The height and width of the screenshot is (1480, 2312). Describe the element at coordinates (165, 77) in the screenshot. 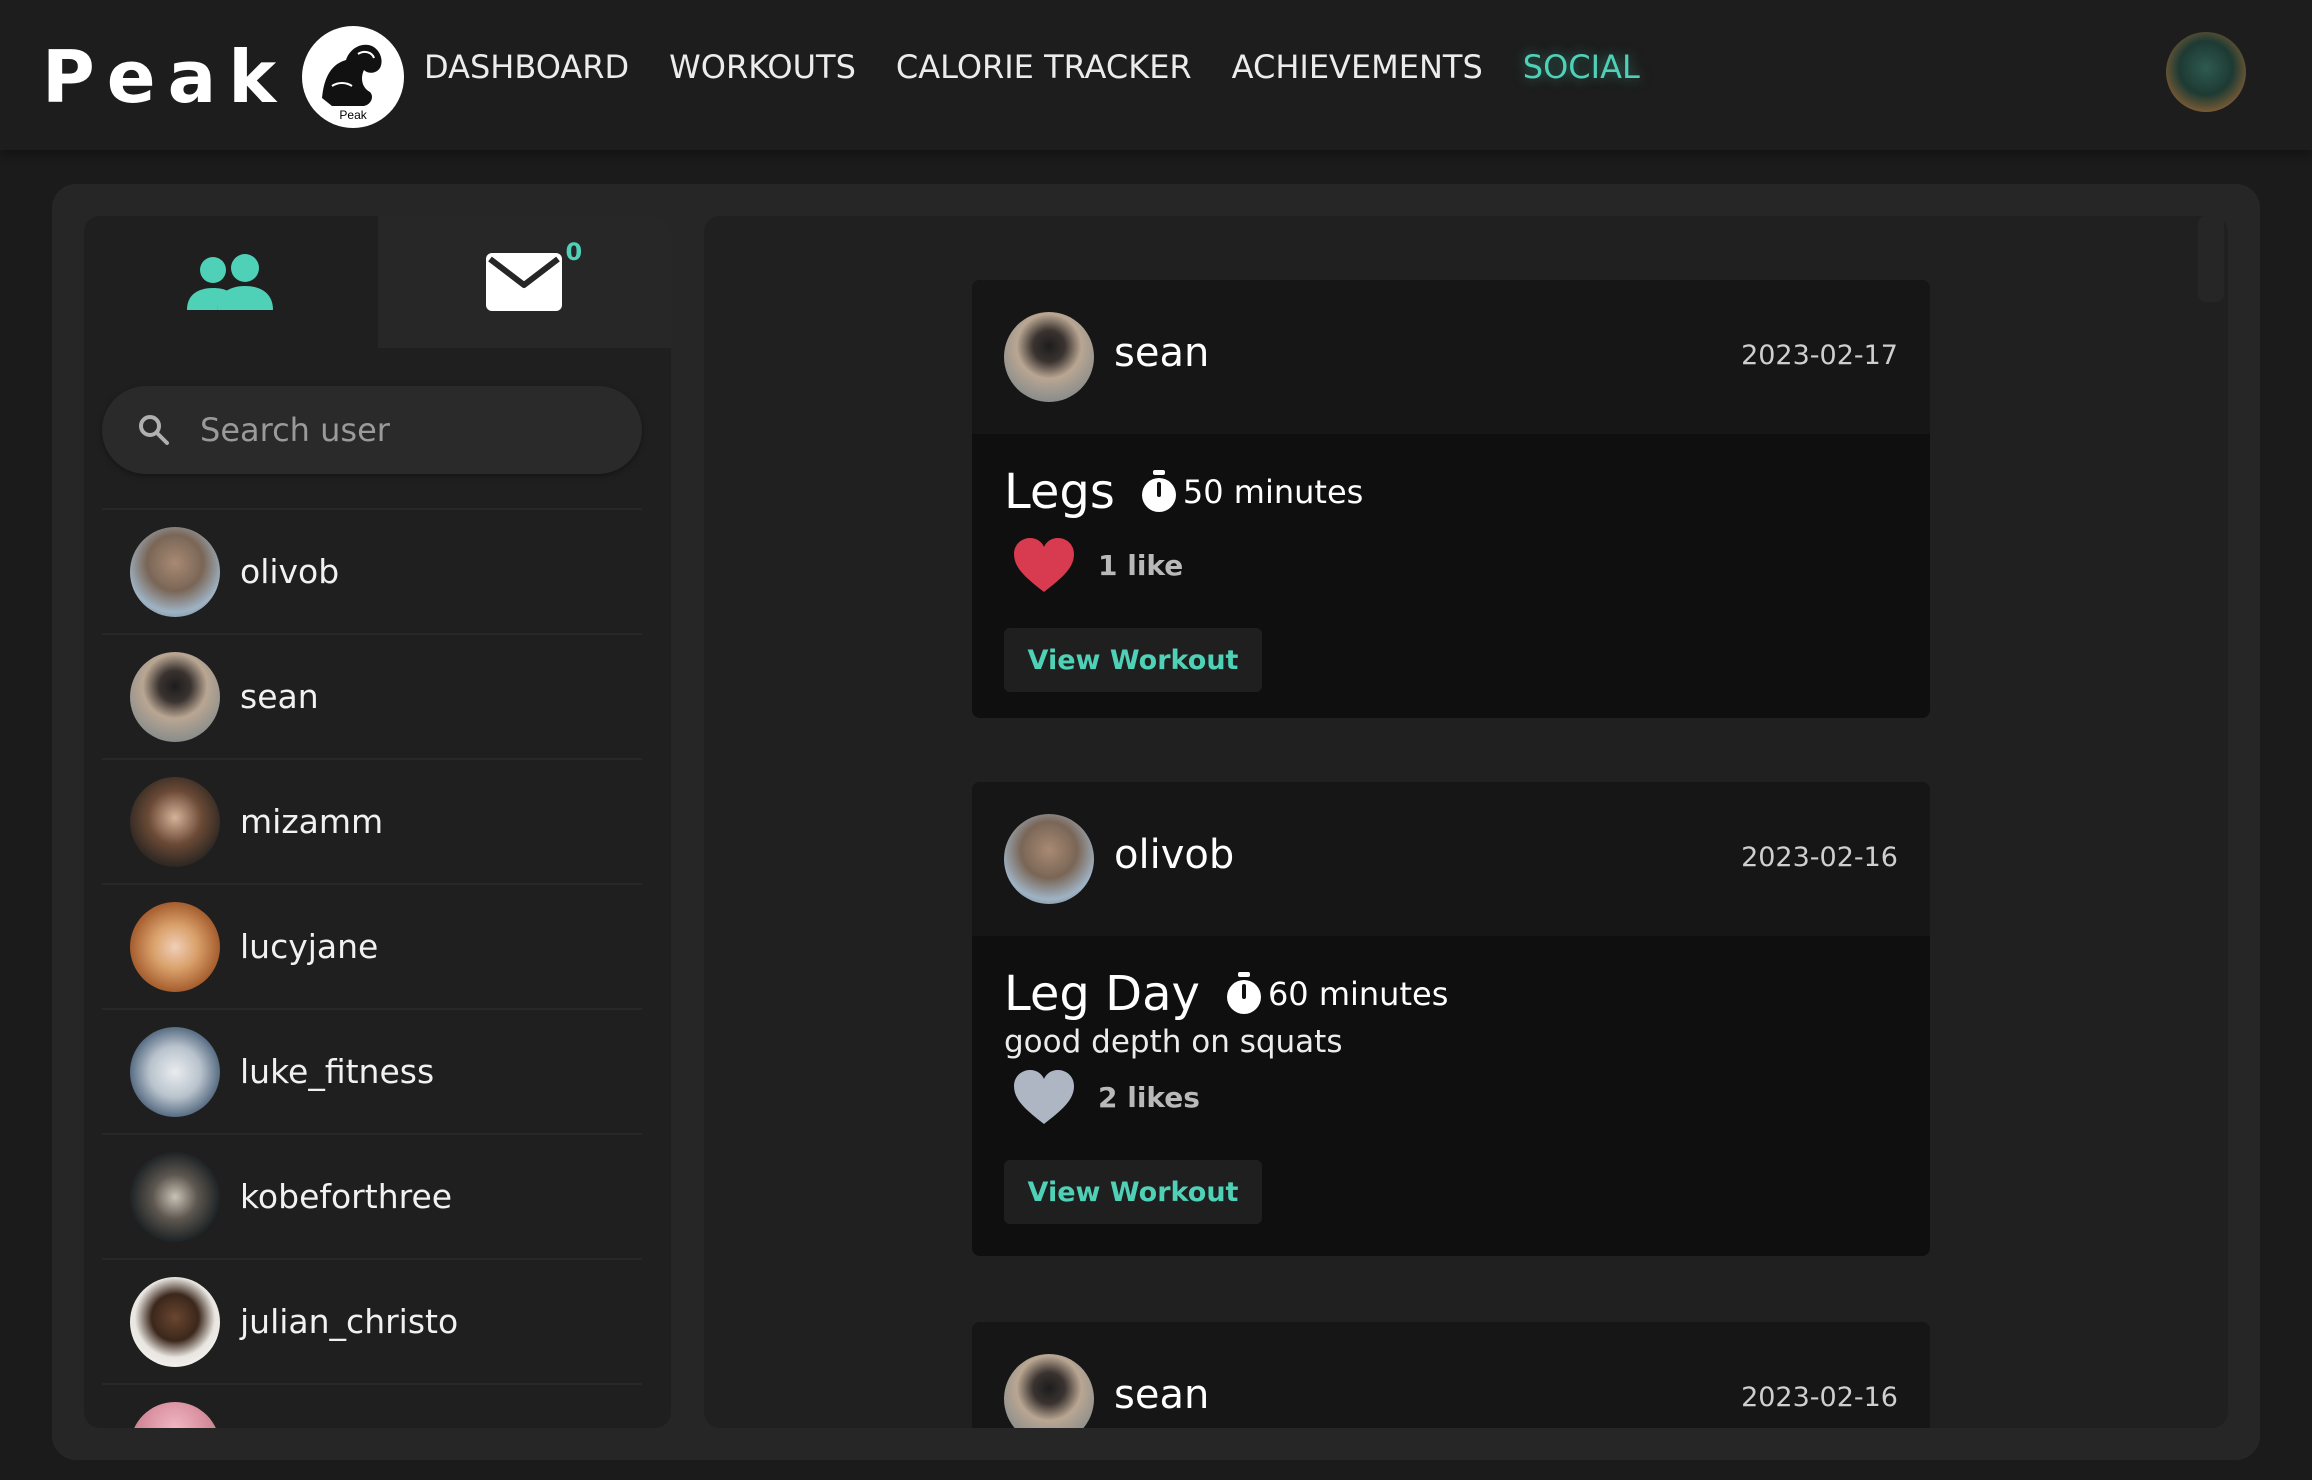

I see `brand-name: Peak` at that location.